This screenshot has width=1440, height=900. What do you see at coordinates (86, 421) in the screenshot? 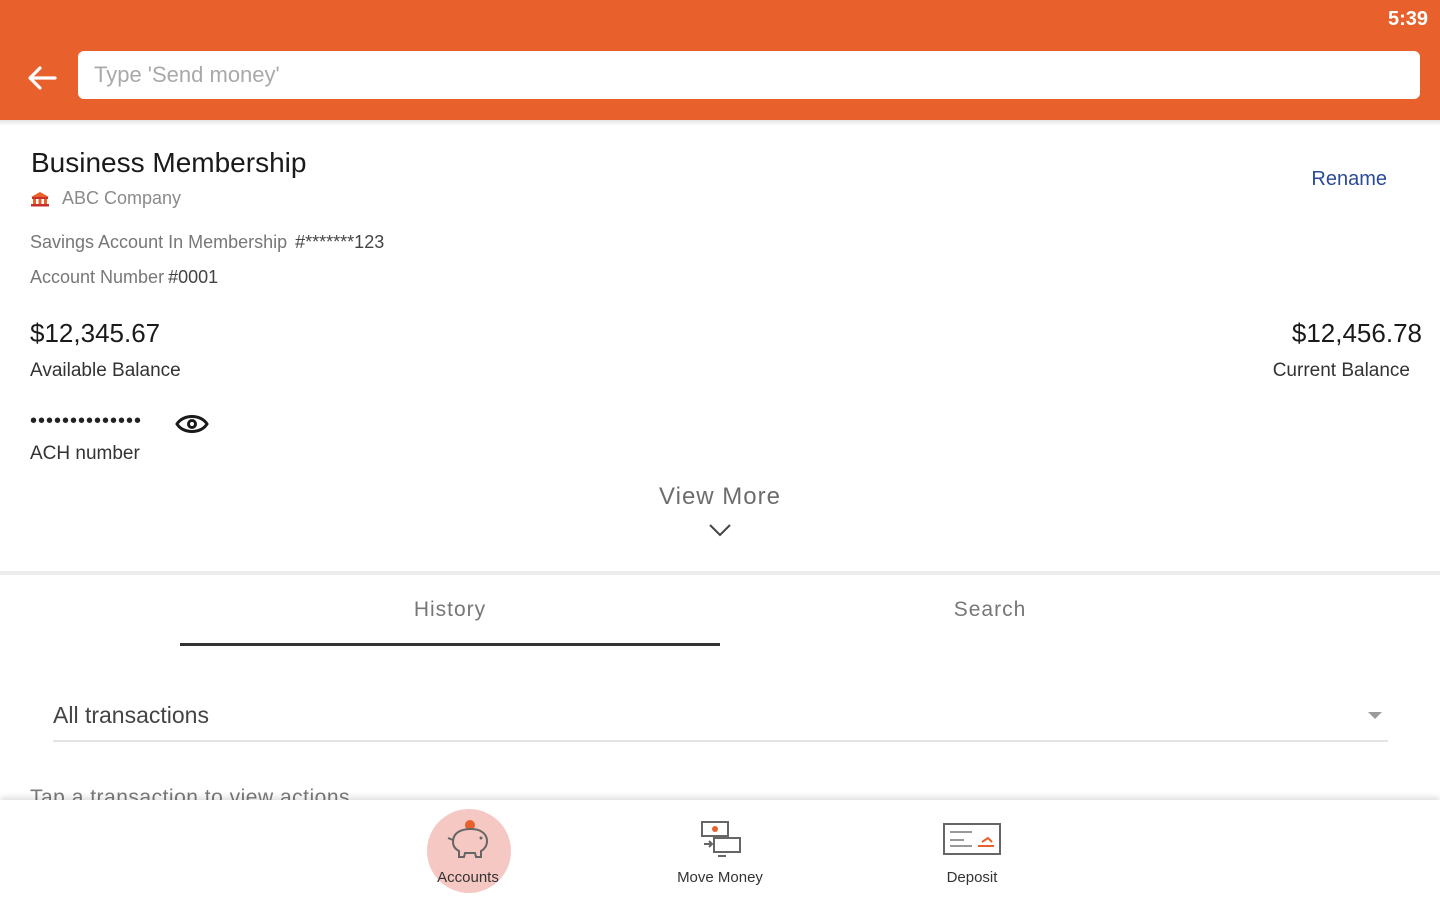
I see `ach-number-masked: ••••••••••••••` at bounding box center [86, 421].